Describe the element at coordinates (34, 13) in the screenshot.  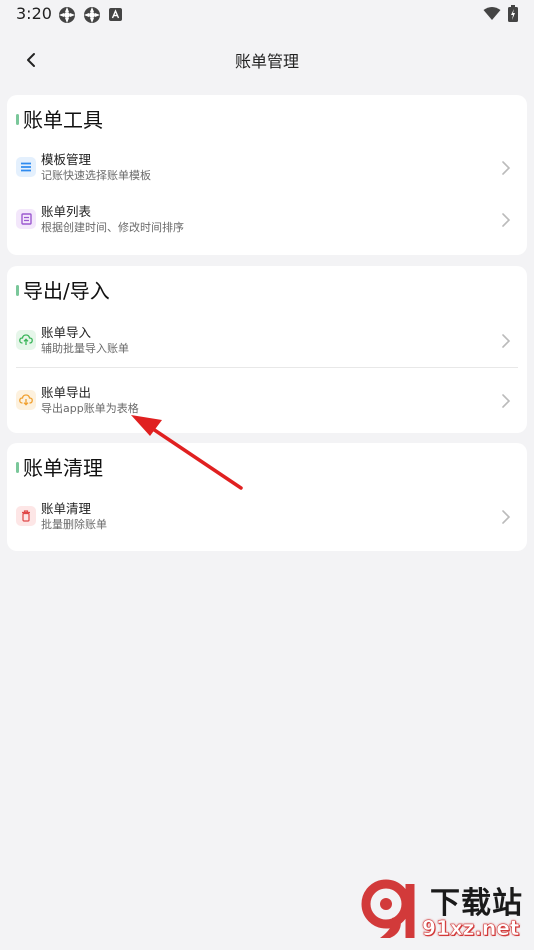
I see `status-time: 3:20` at that location.